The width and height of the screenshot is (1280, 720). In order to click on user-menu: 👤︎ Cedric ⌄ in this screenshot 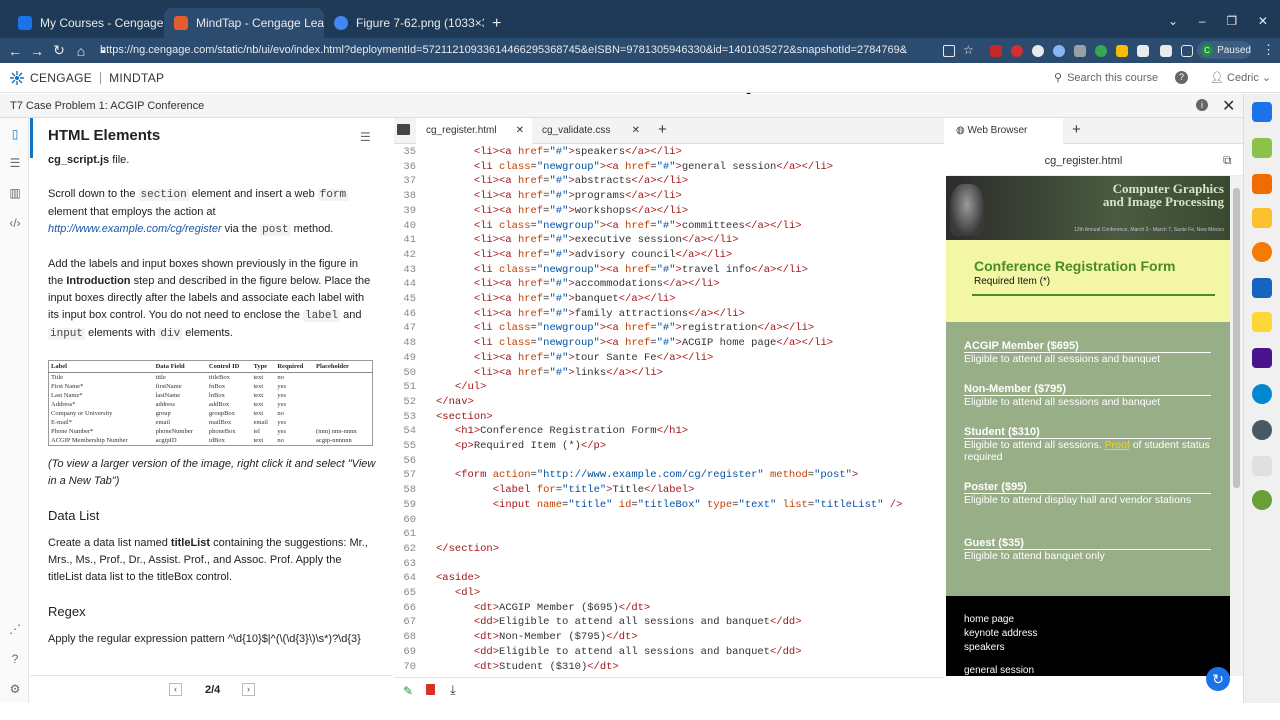, I will do `click(1240, 77)`.